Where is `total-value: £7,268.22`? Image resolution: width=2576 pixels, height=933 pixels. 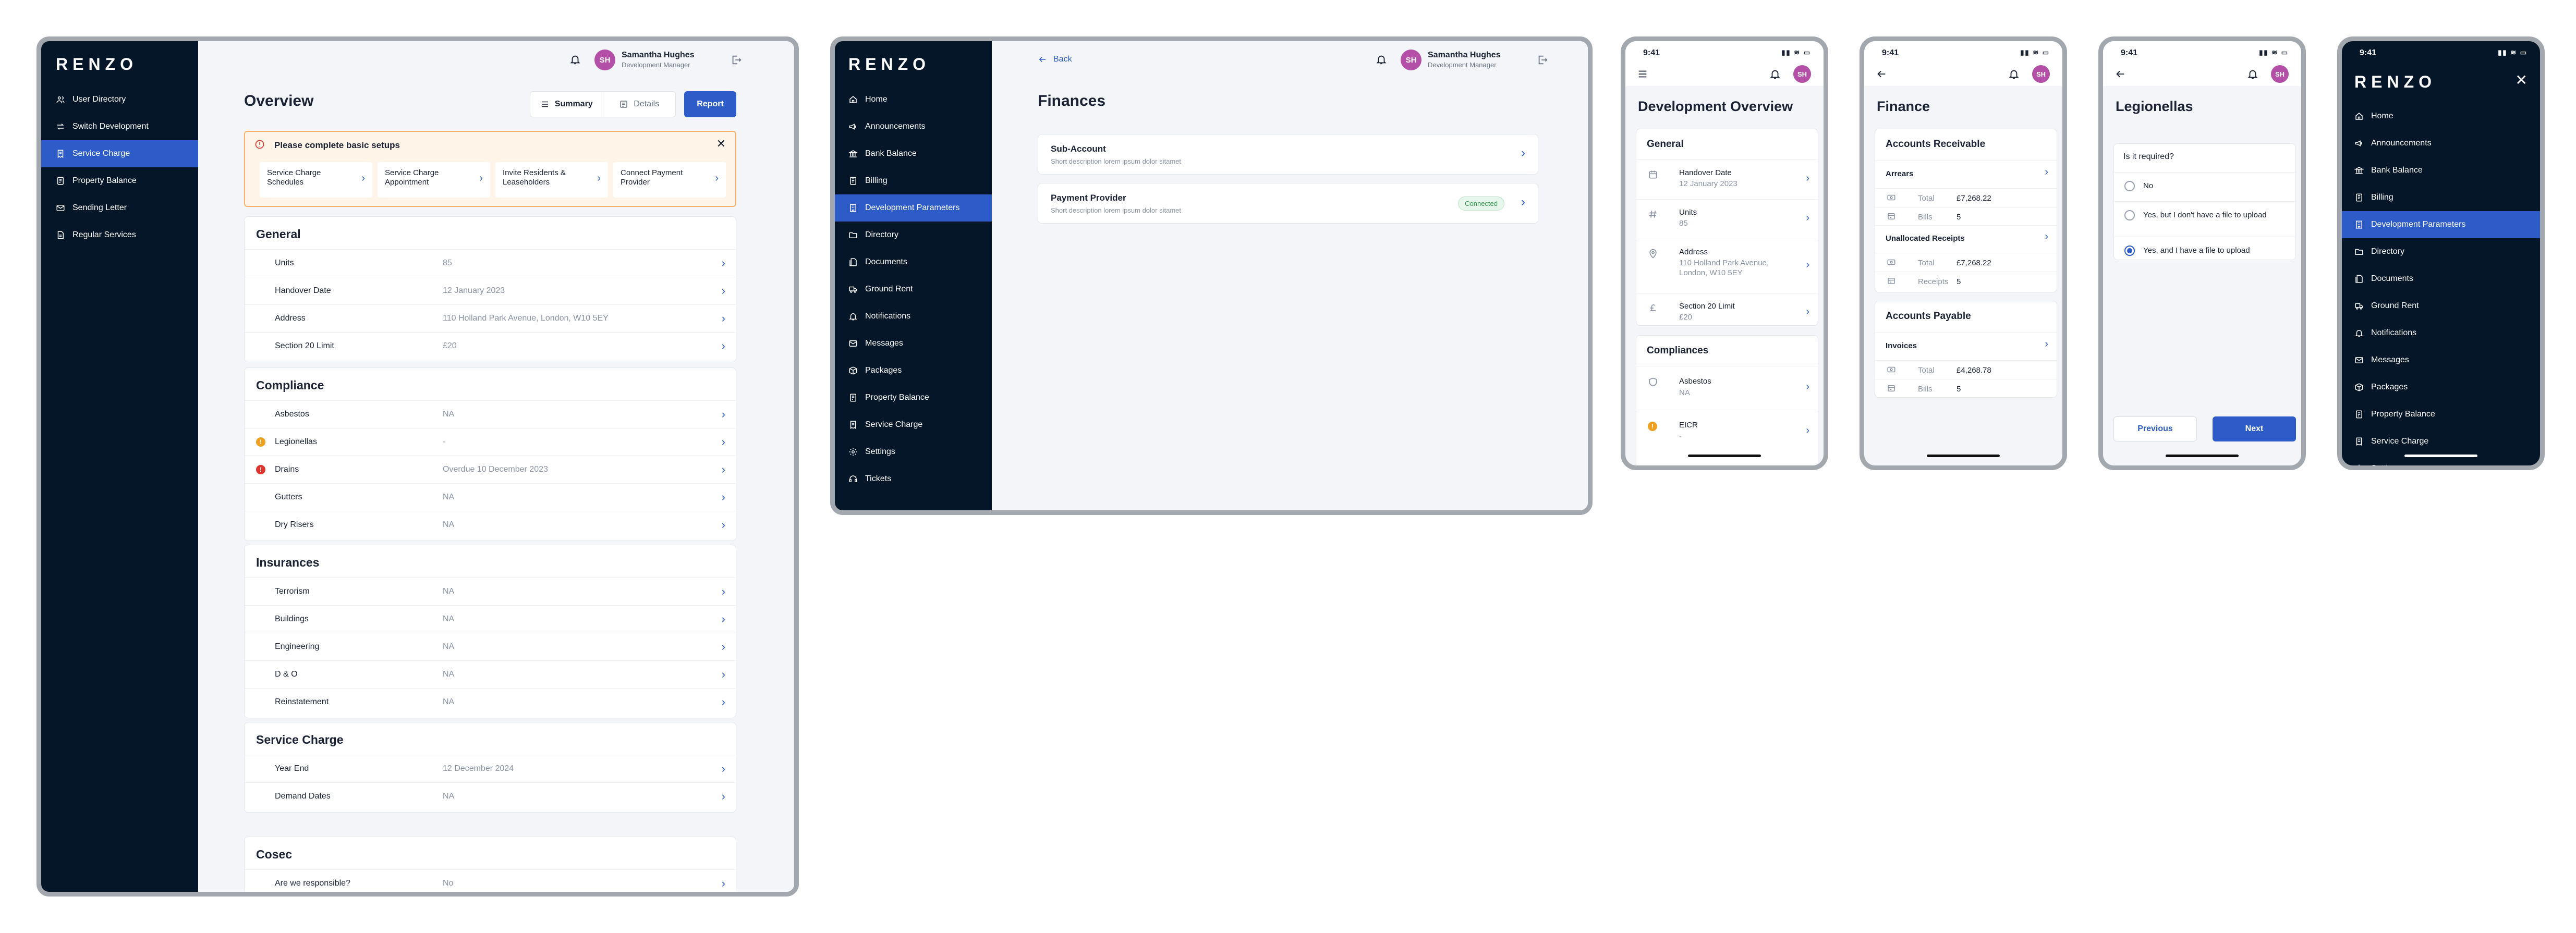
total-value: £7,268.22 is located at coordinates (1974, 263).